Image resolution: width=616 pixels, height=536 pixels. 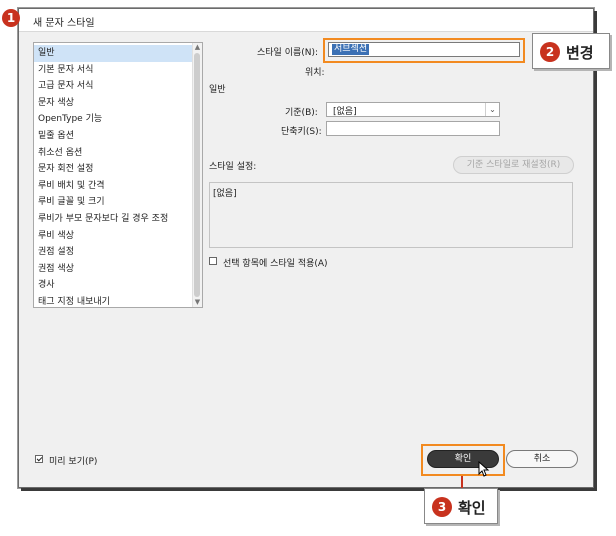 I want to click on section-title: 일반, so click(x=217, y=90).